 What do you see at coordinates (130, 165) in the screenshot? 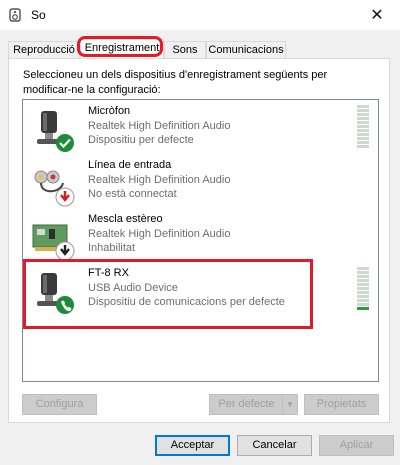
I see `device-name: Línea de entrada` at bounding box center [130, 165].